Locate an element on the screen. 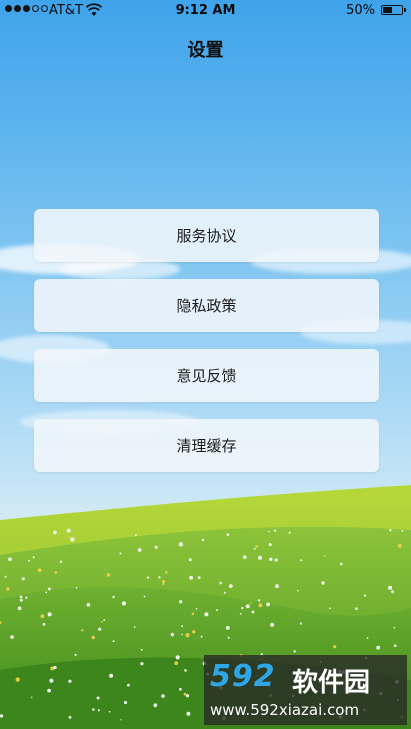 The width and height of the screenshot is (411, 729). battery-fill is located at coordinates (387, 10).